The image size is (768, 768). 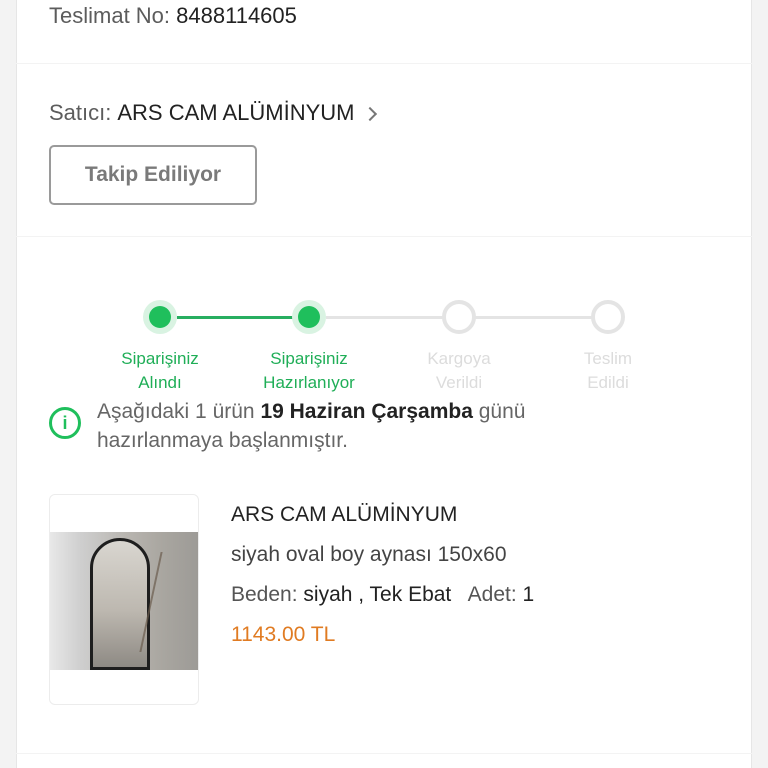 I want to click on step-2-label-line1: Siparişiniz, so click(x=309, y=358).